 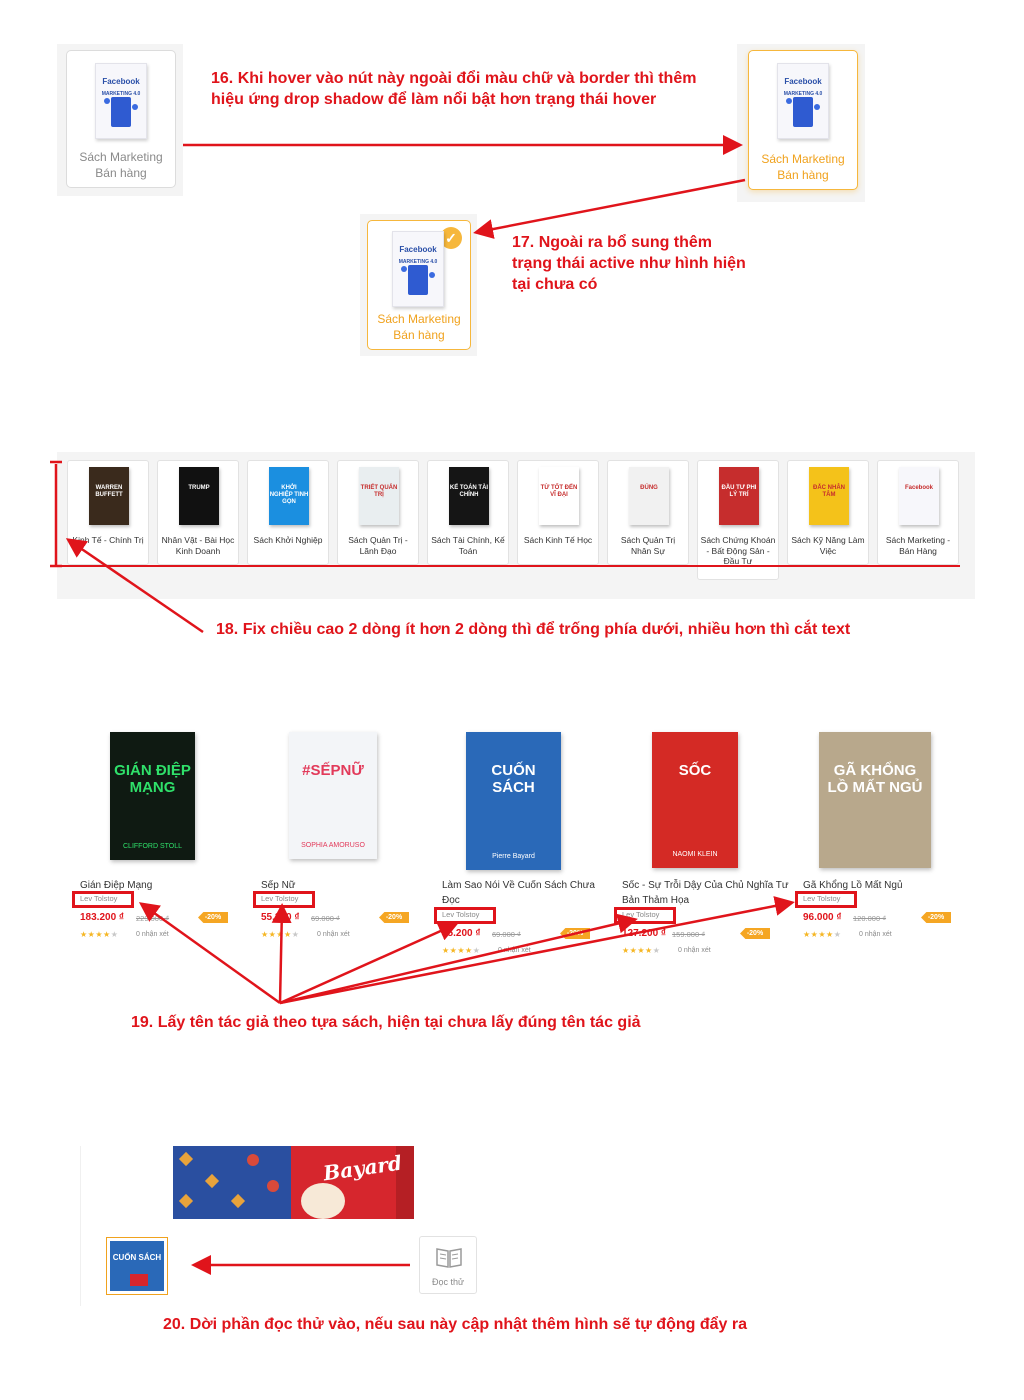 I want to click on category-book-cover-title: ĐẦU TƯ PHI LÝ TRÍ, so click(x=739, y=491).